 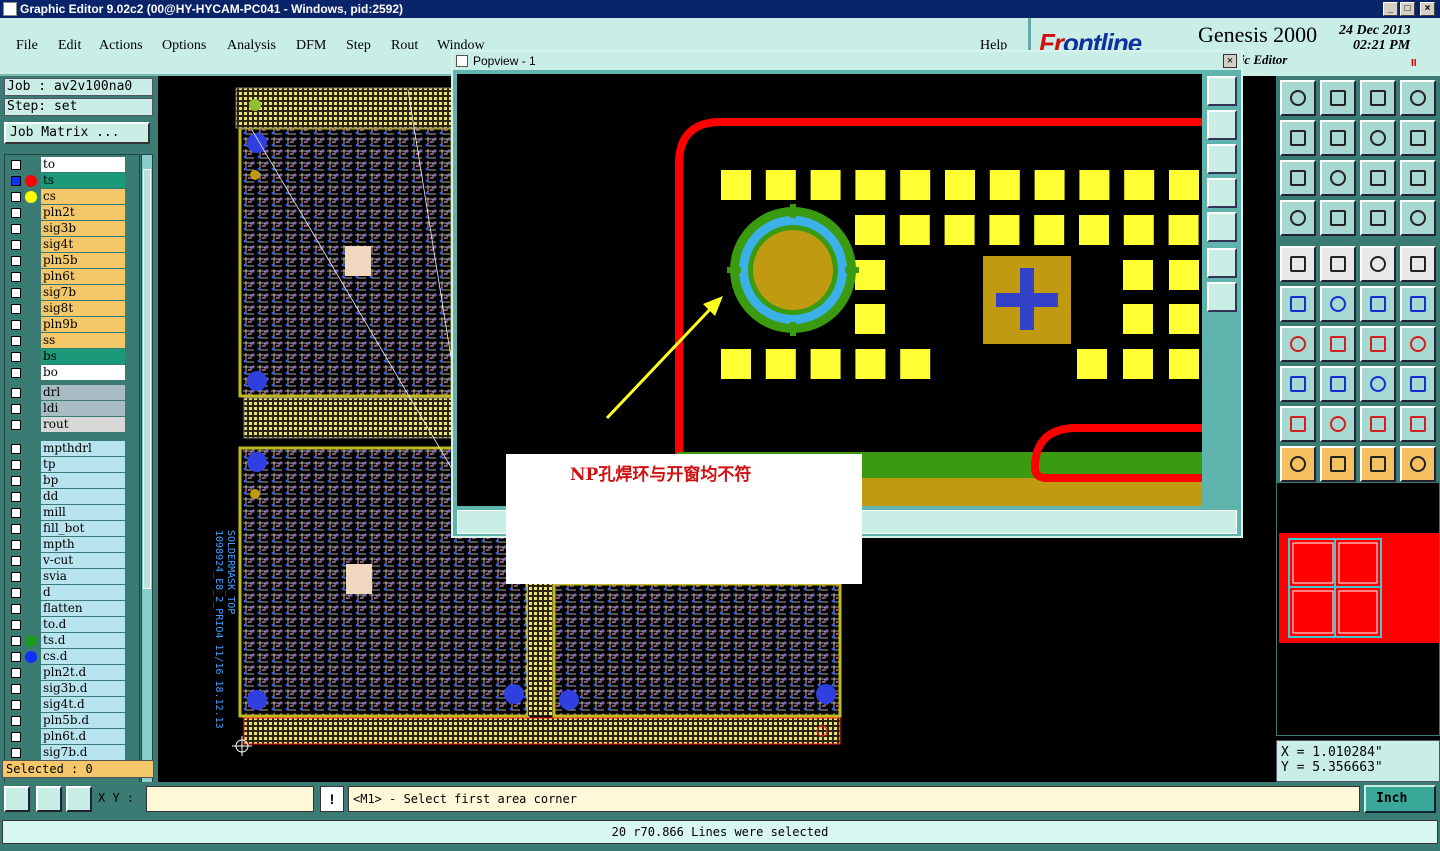 I want to click on cross-icon, so click(x=1338, y=304).